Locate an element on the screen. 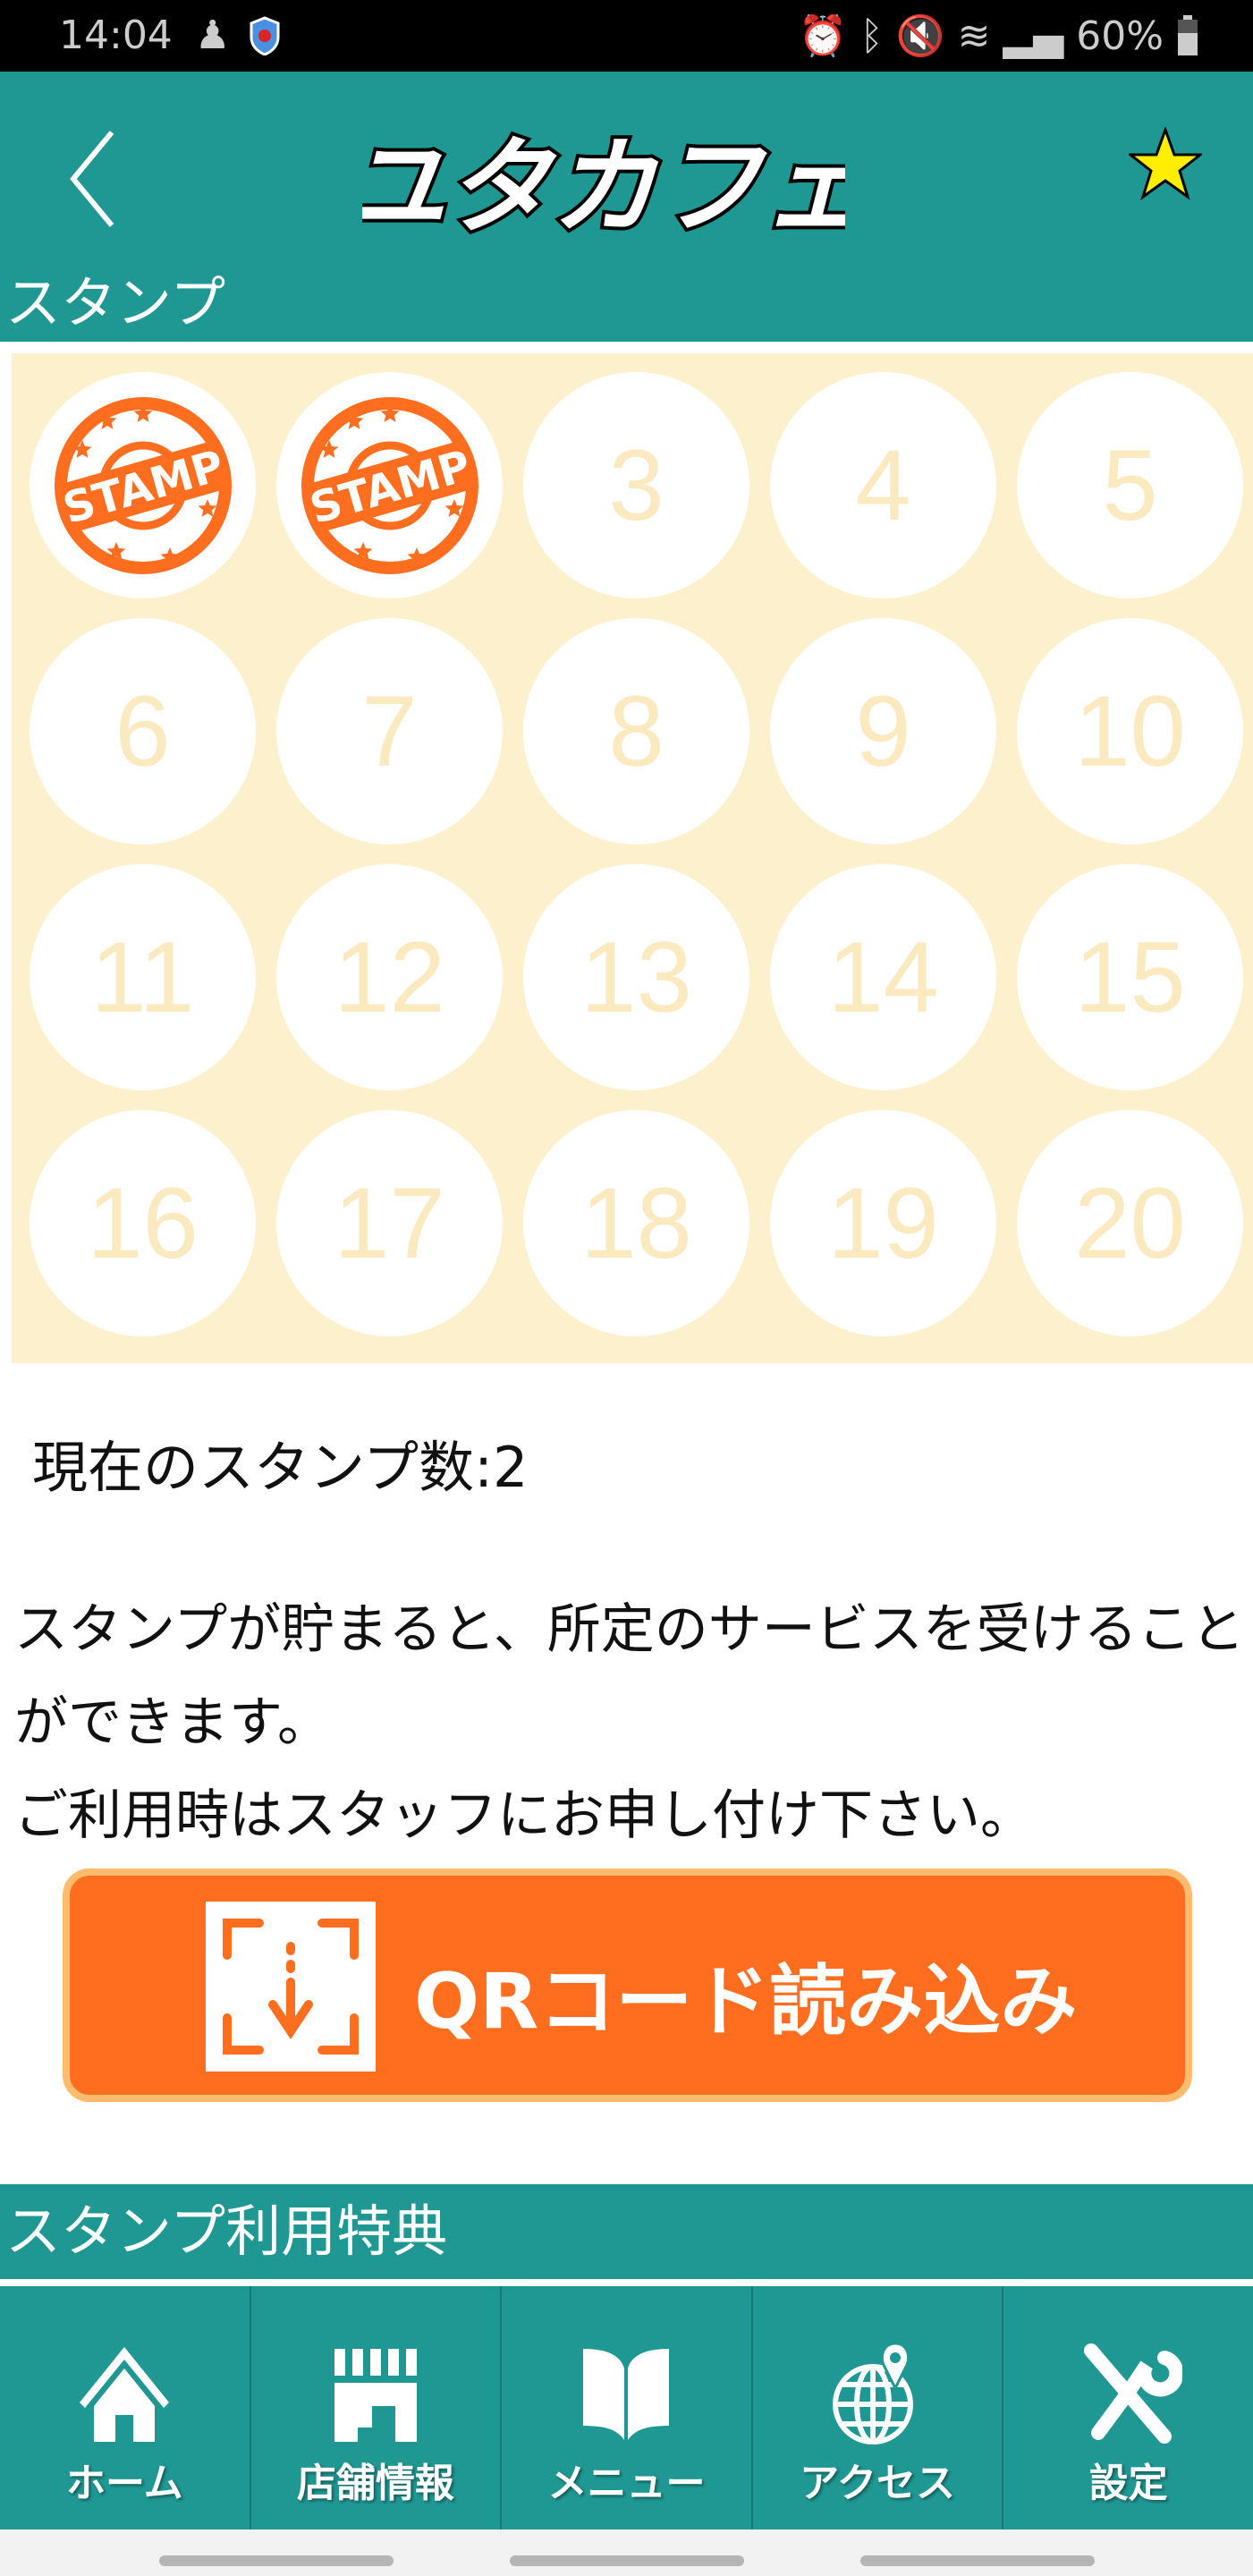  battery-level: 60% is located at coordinates (1120, 36).